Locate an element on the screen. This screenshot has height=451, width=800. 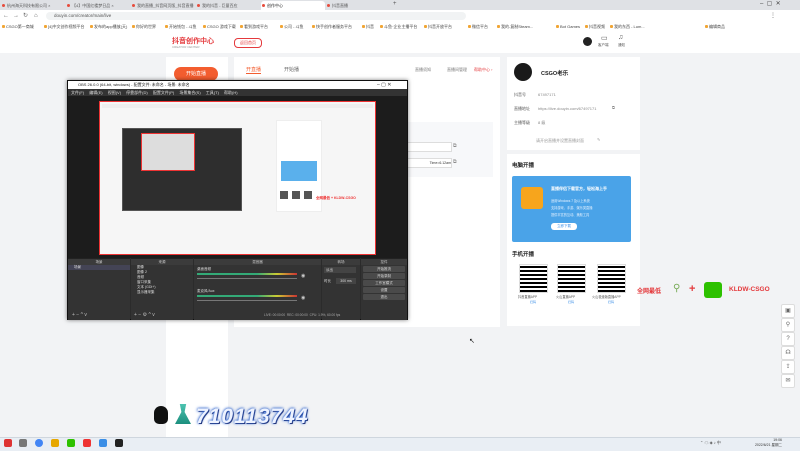
obs-taskbar-icon is located at coordinates (119, 443).